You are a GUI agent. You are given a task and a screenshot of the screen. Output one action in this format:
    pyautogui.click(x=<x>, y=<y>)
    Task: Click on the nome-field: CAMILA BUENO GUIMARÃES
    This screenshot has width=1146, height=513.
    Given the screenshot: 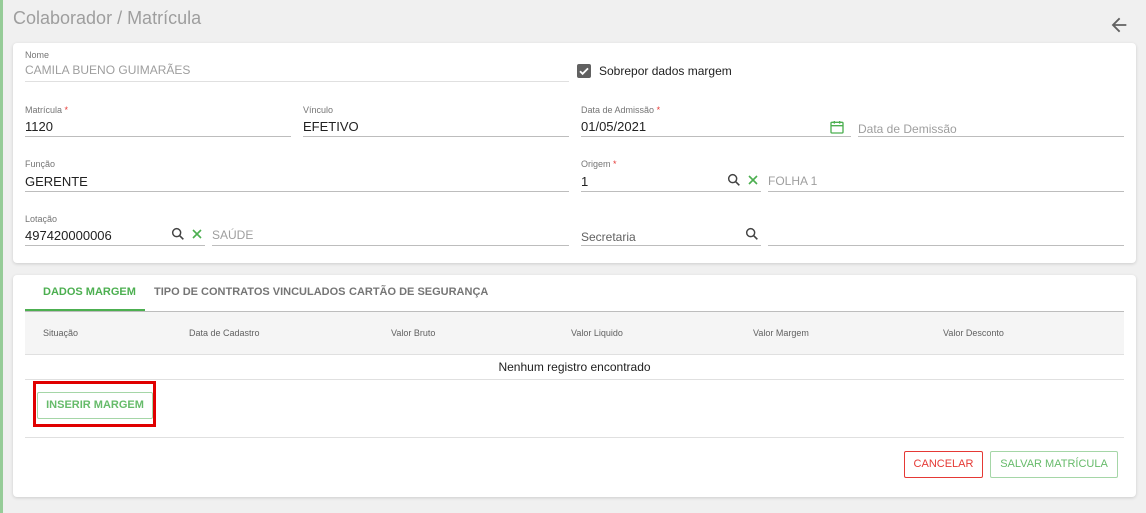 What is the action you would take?
    pyautogui.click(x=108, y=70)
    